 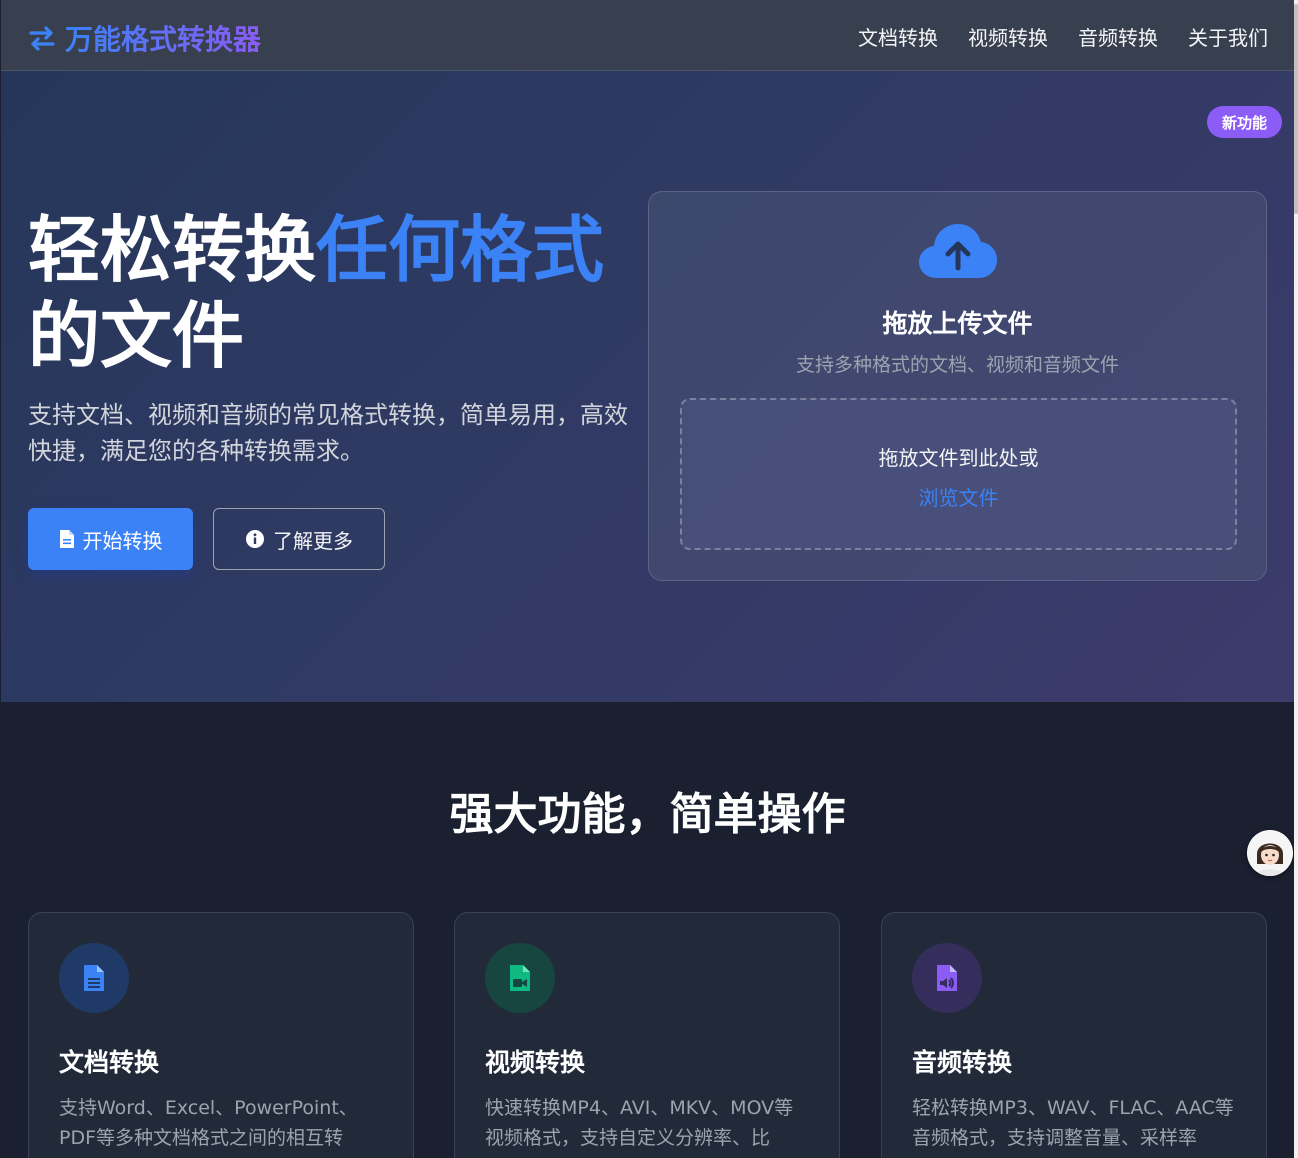 I want to click on start-convert-button: 开始转换, so click(x=110, y=539).